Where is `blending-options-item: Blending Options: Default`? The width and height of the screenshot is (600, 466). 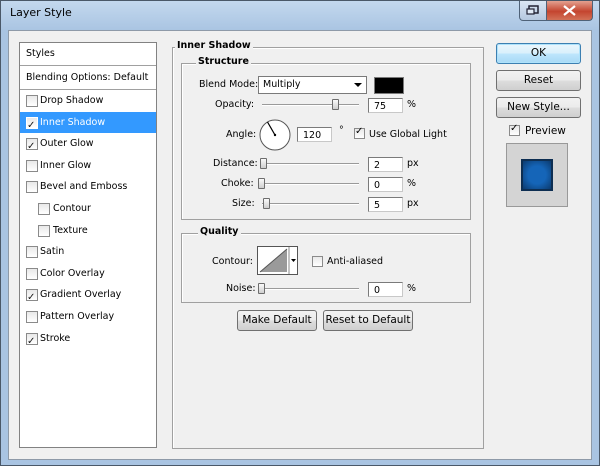 blending-options-item: Blending Options: Default is located at coordinates (88, 77).